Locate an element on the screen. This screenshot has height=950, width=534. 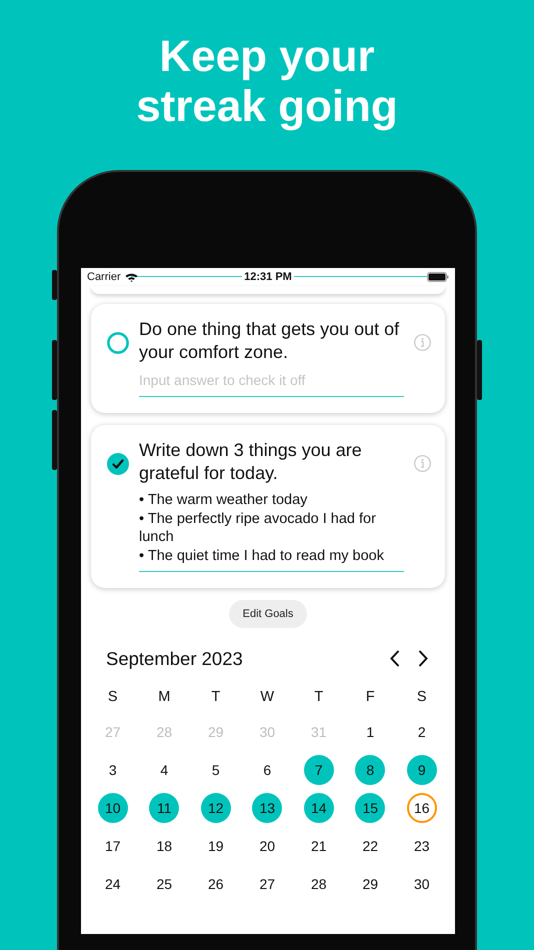
calendar-day: 18 is located at coordinates (164, 846).